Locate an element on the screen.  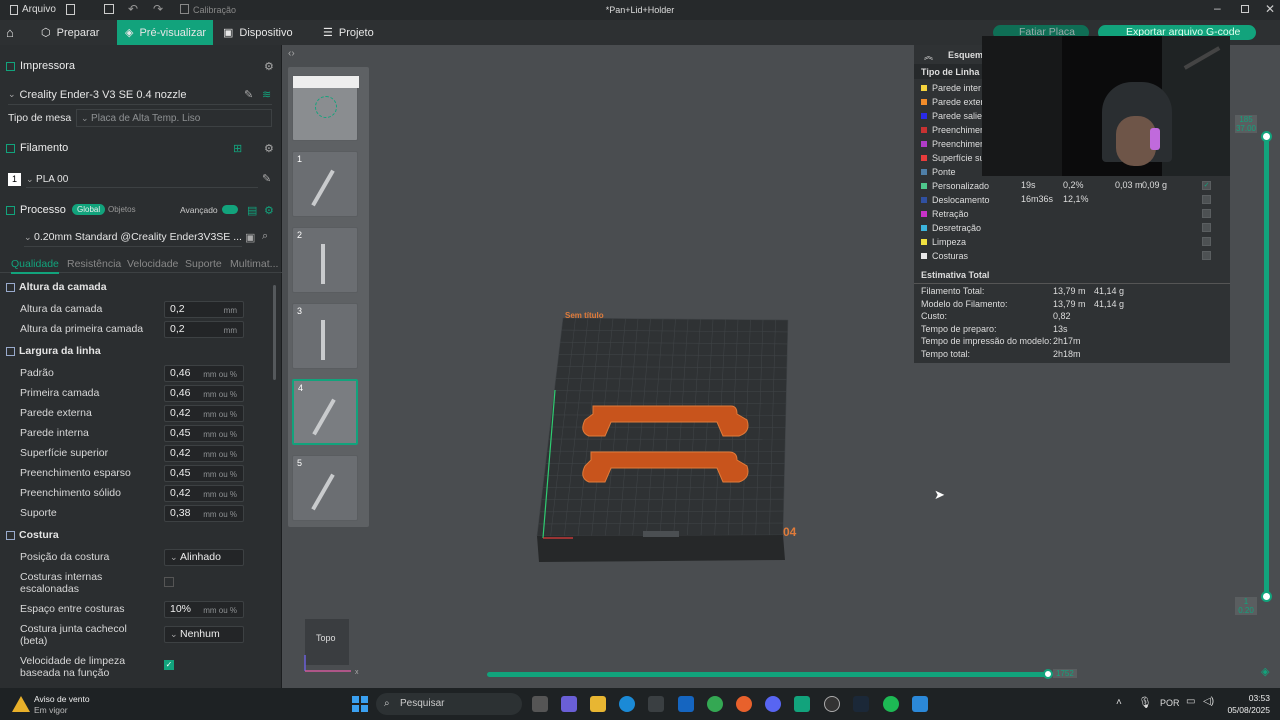
collapse-legend-icon: ︽ is located at coordinates (928, 55).